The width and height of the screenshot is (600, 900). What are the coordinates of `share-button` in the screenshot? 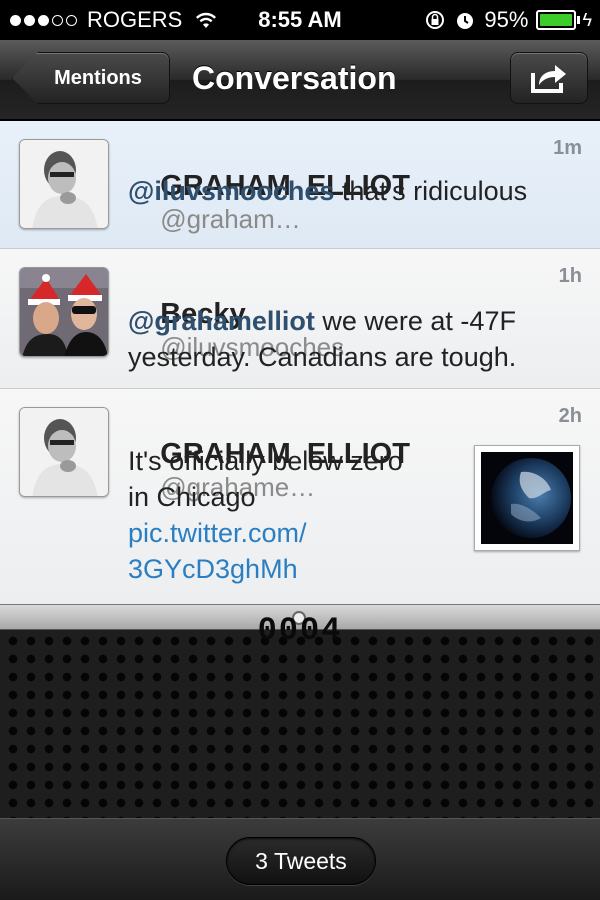 It's located at (549, 78).